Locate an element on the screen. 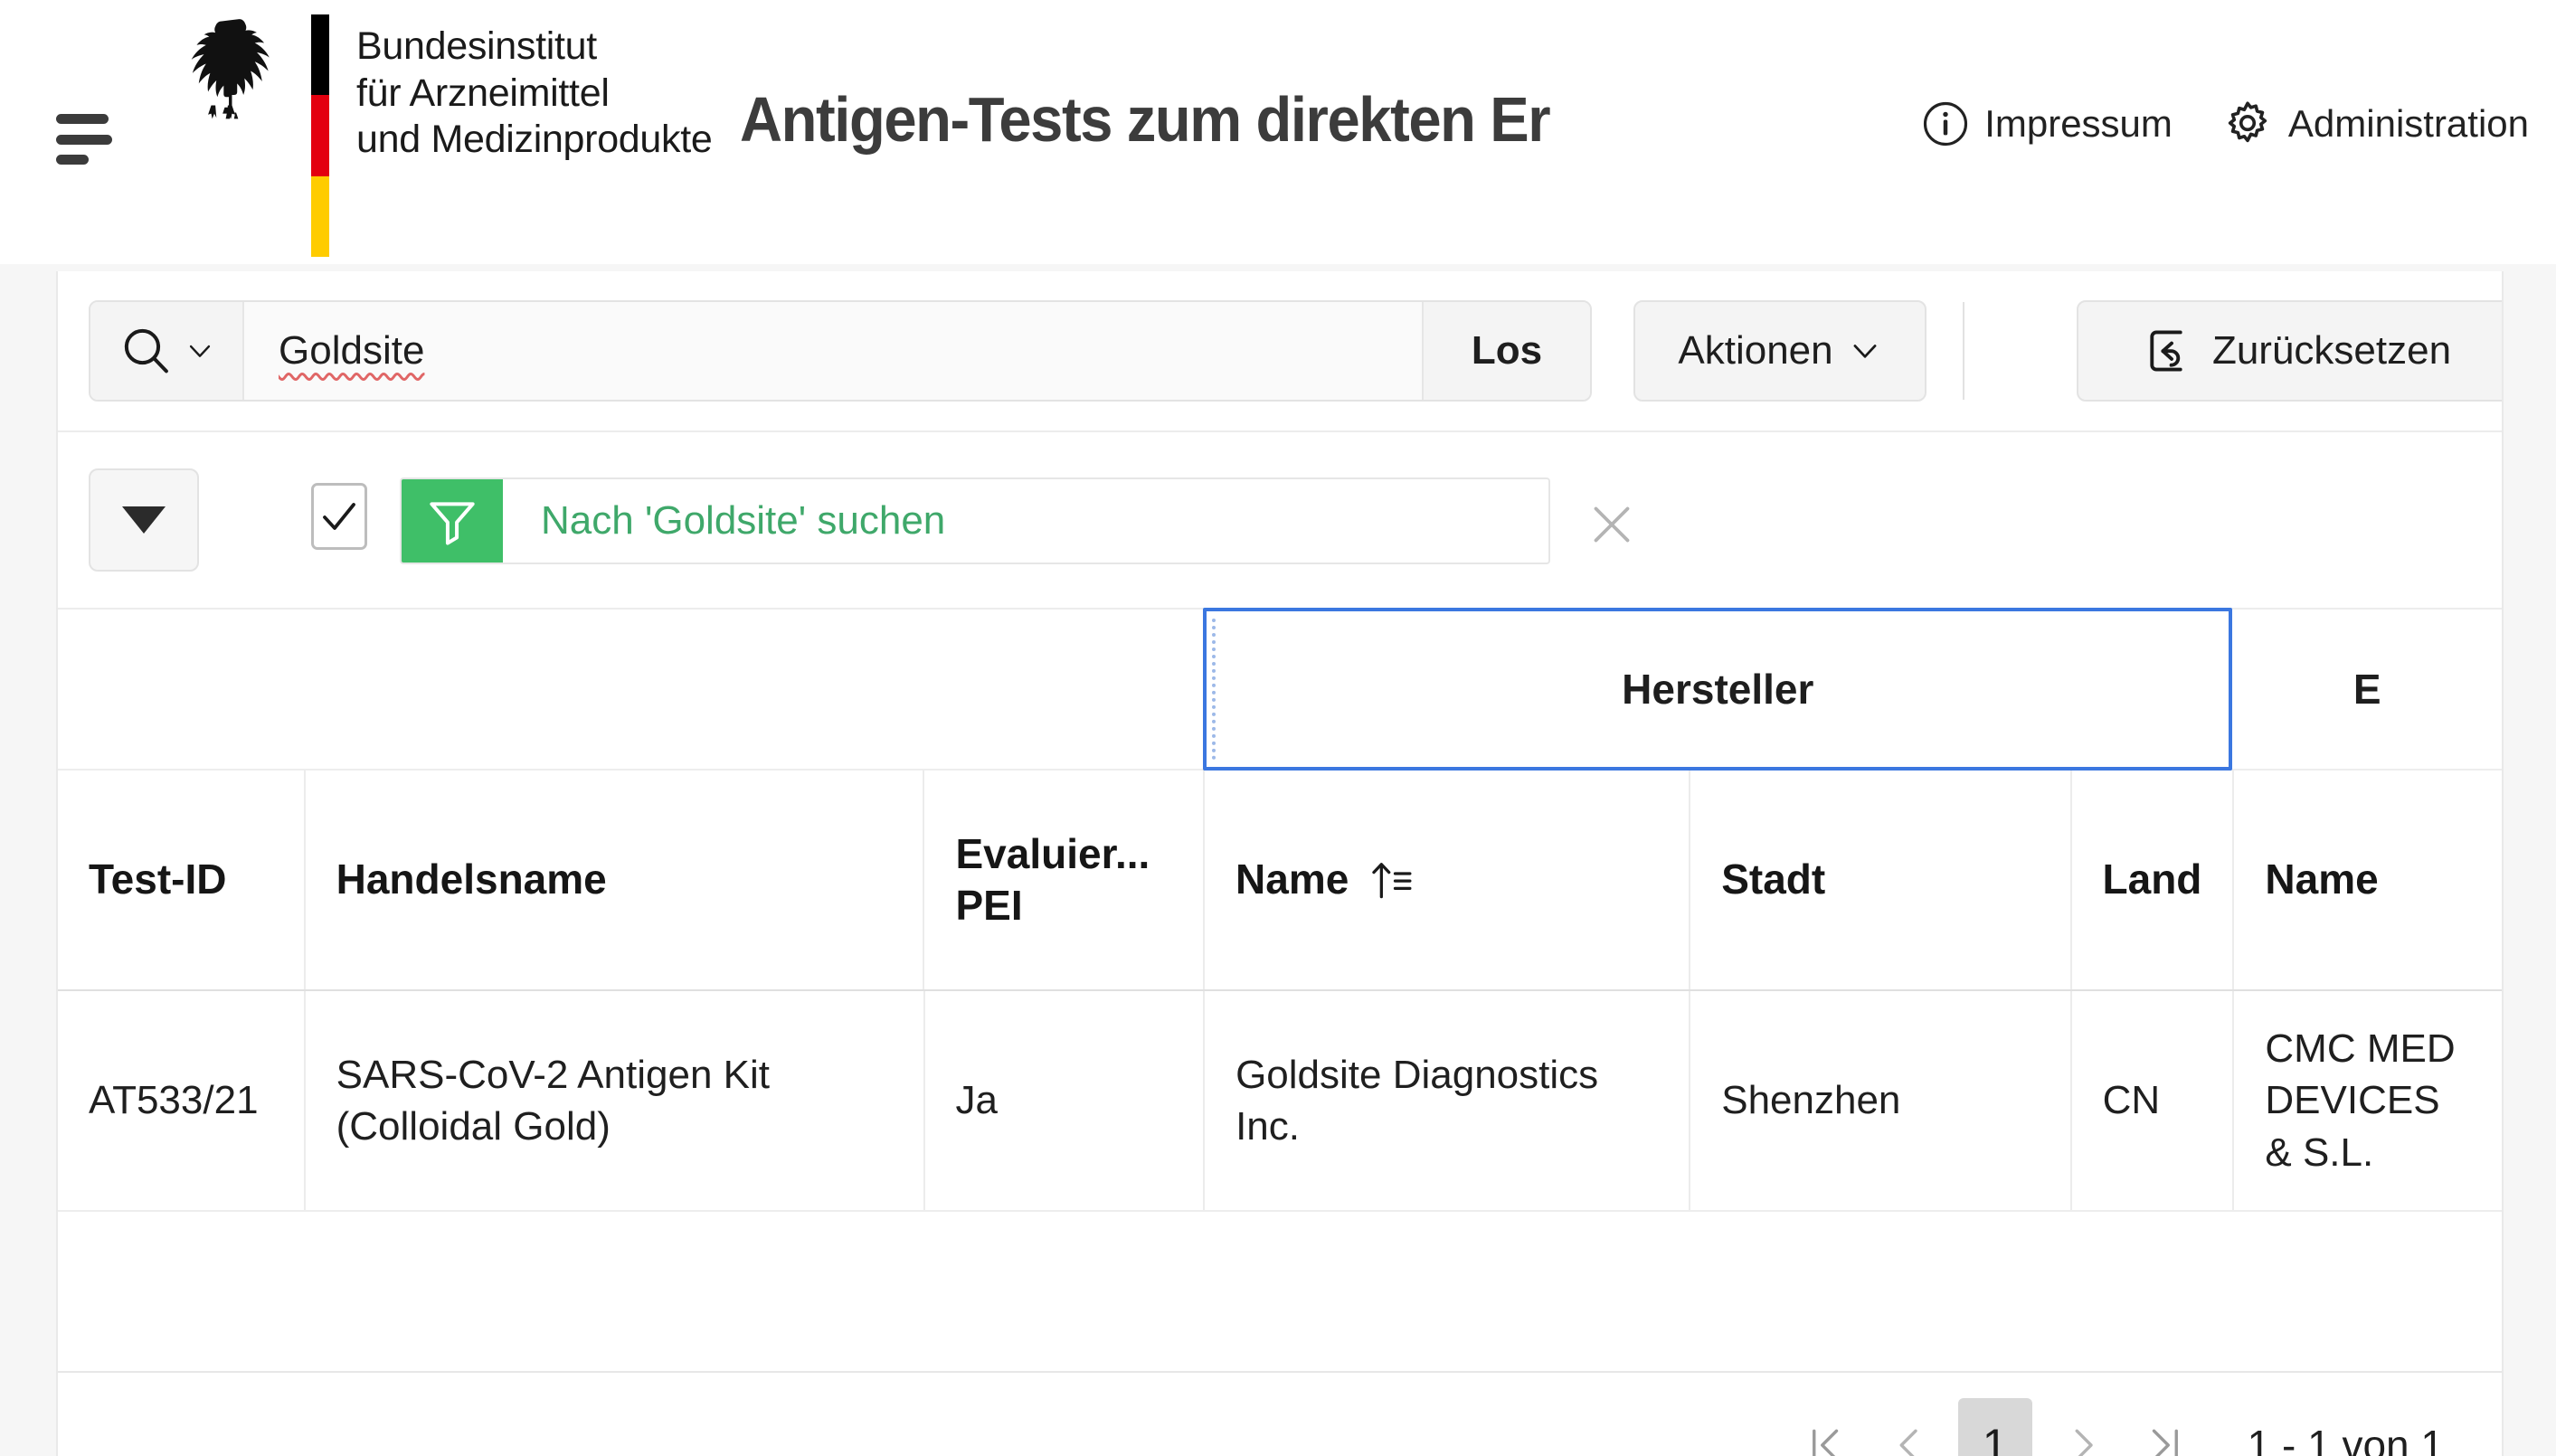 The width and height of the screenshot is (2556, 1456). pagination-first-button is located at coordinates (1825, 1430).